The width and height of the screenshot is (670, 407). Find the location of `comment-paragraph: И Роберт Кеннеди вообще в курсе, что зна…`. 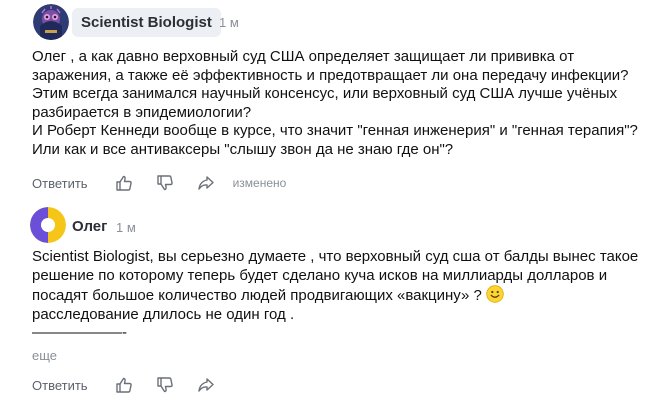

comment-paragraph: И Роберт Кеннеди вообще в курсе, что зна… is located at coordinates (337, 140).